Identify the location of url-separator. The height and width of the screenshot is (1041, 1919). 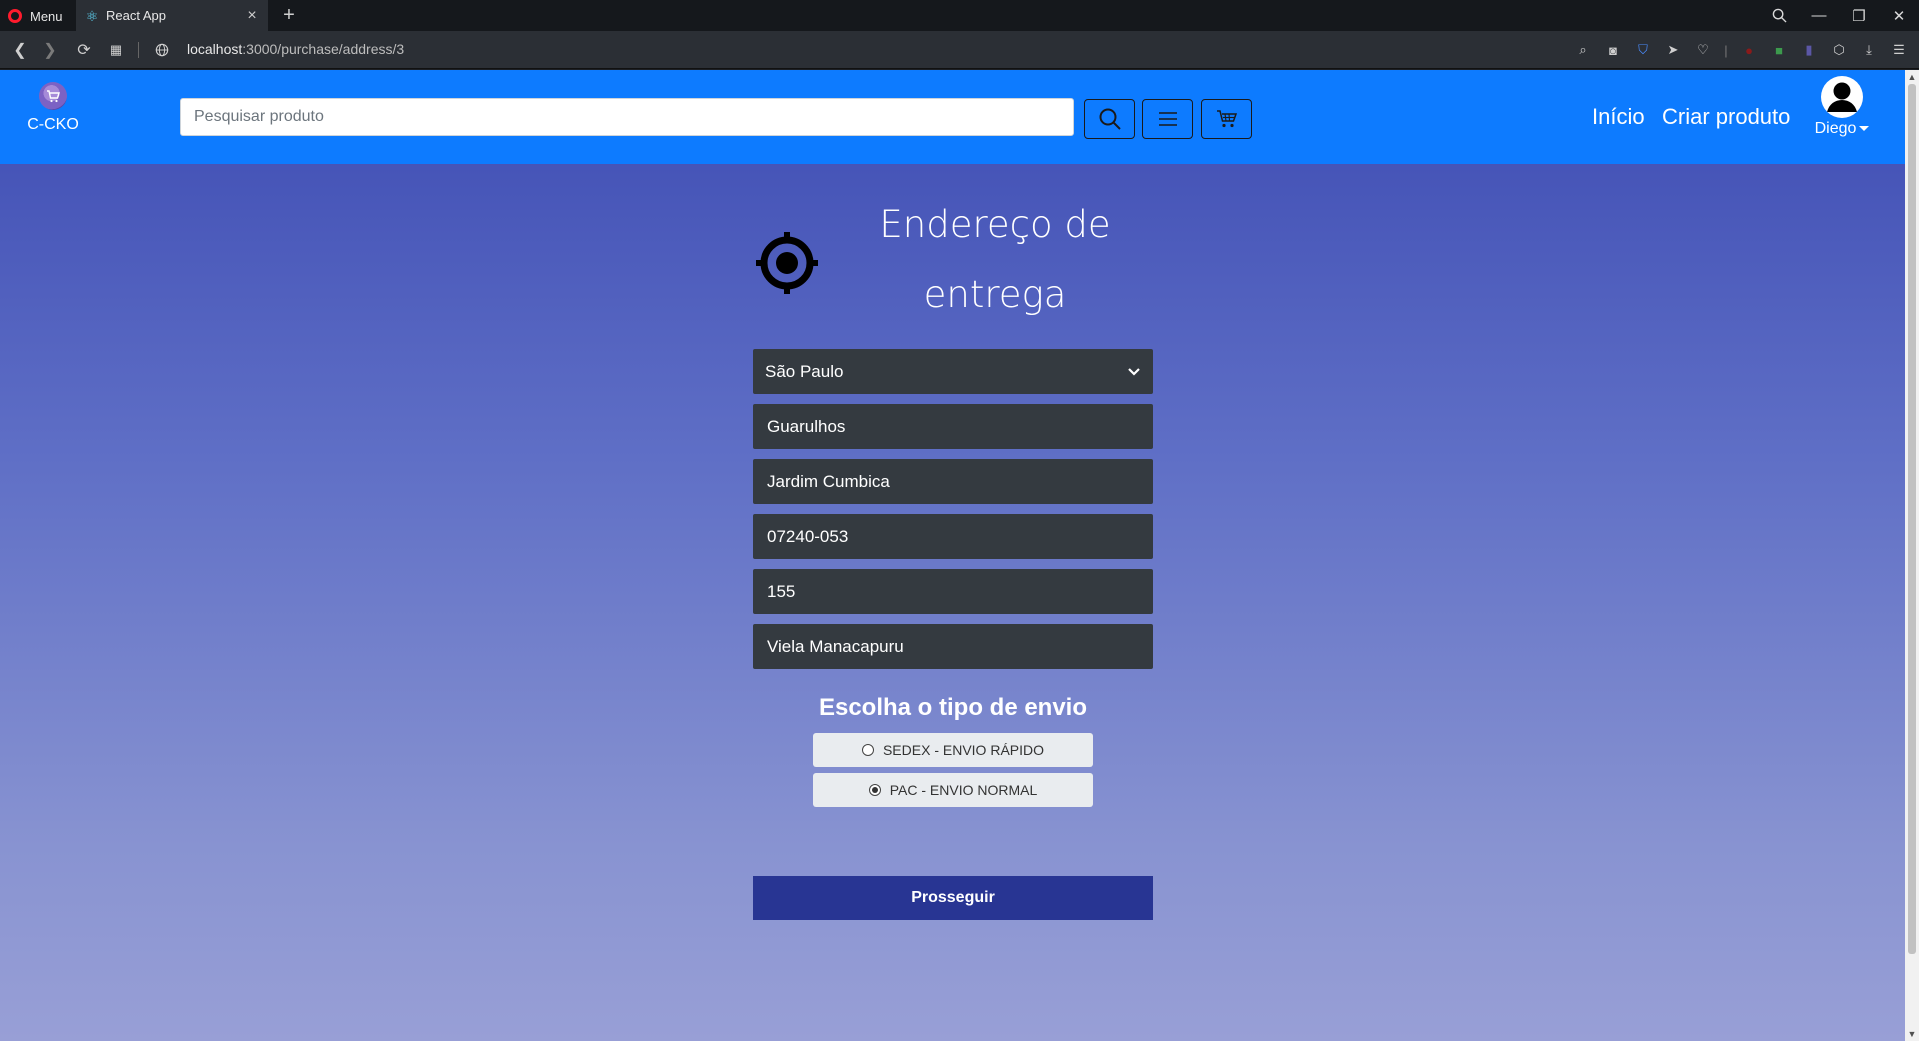
(138, 50).